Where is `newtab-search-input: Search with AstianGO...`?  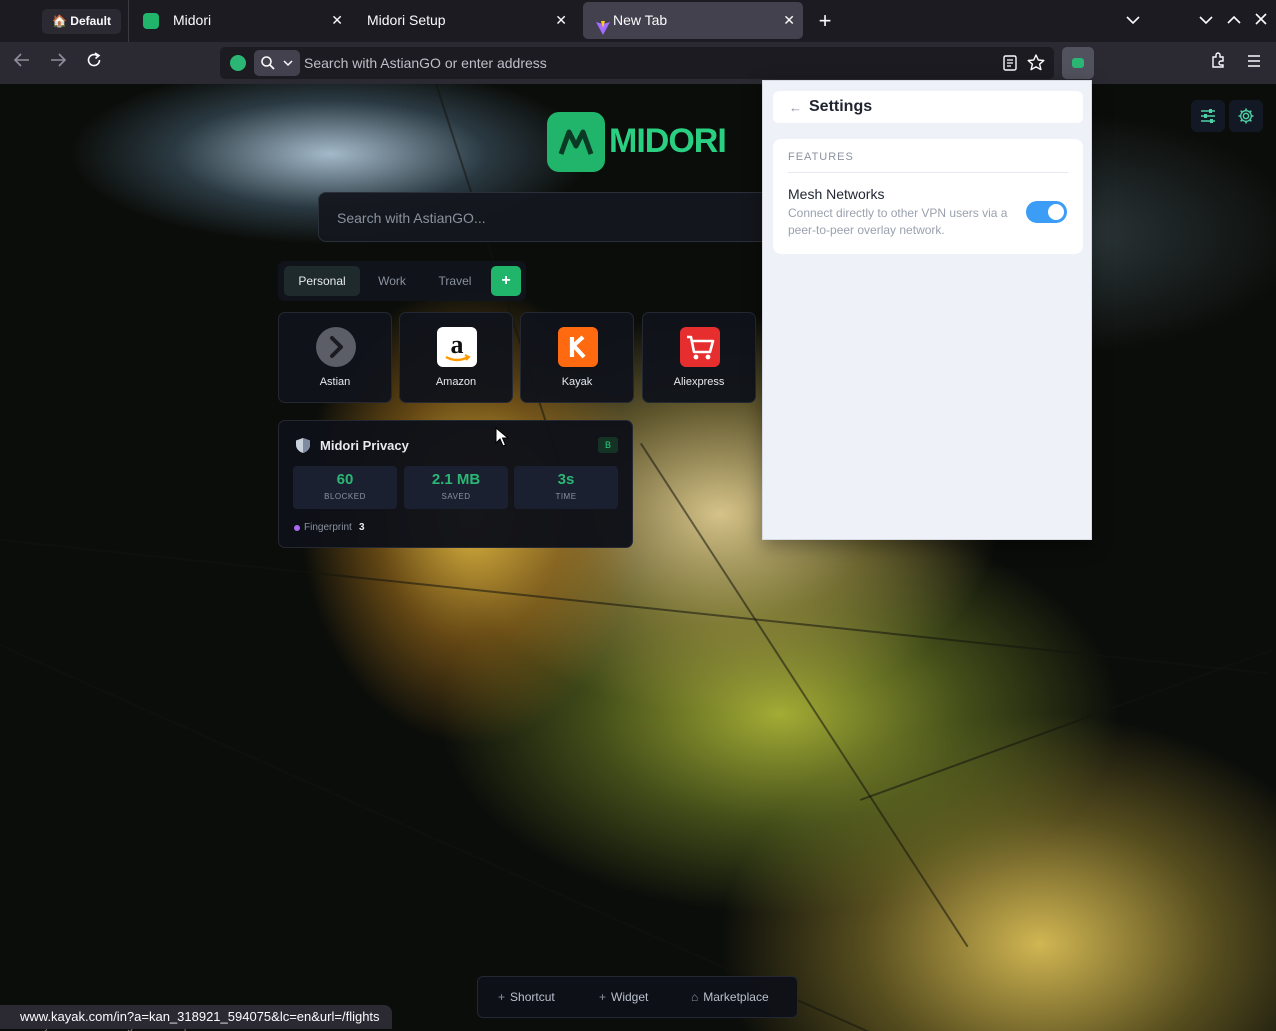 newtab-search-input: Search with AstianGO... is located at coordinates (548, 217).